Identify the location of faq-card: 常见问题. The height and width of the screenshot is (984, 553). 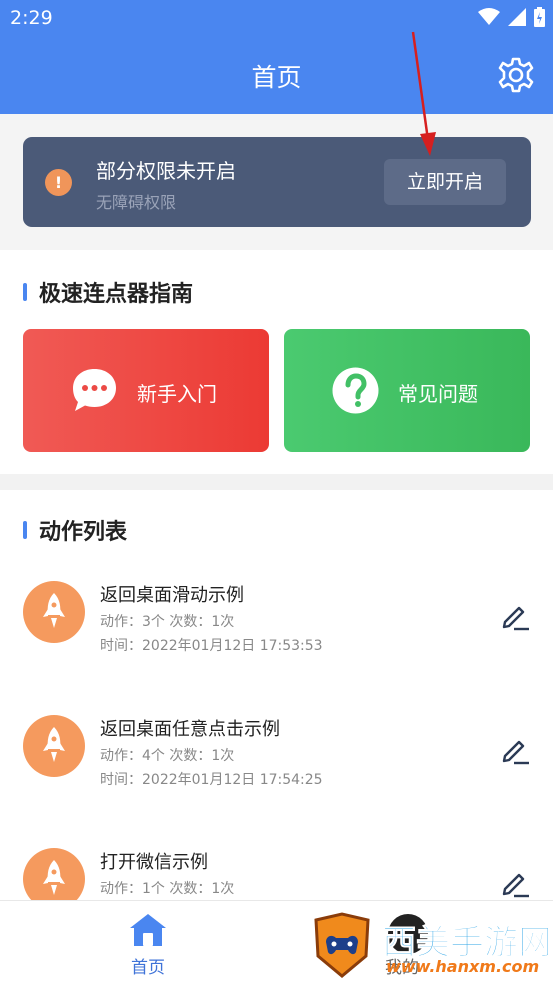
(407, 390).